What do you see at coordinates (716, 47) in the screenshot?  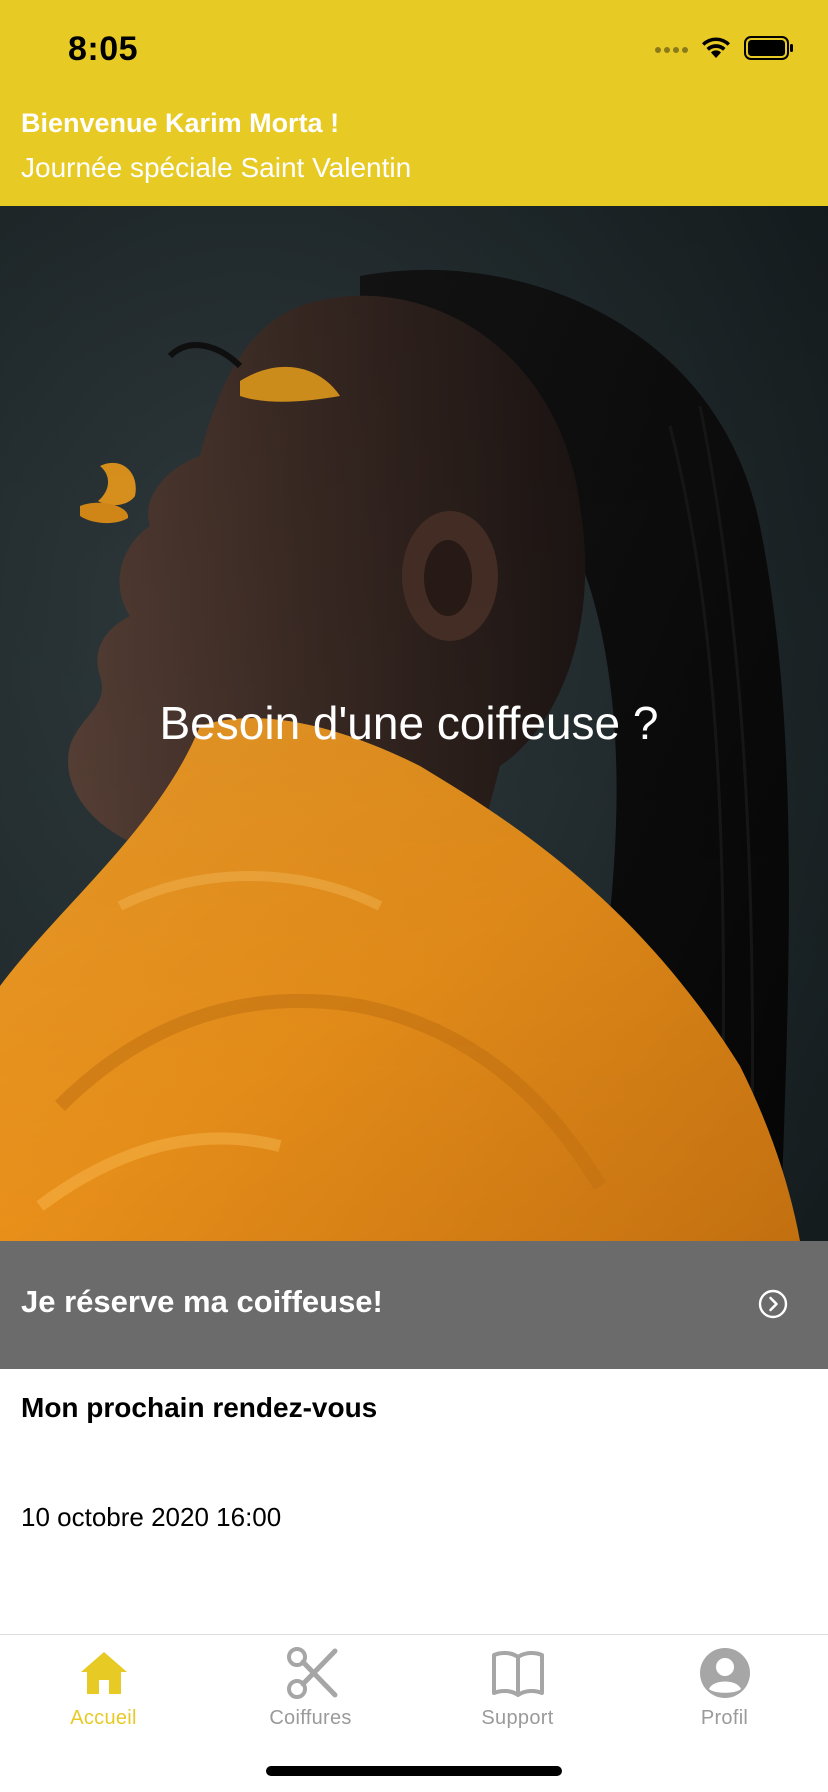 I see `wifi-icon` at bounding box center [716, 47].